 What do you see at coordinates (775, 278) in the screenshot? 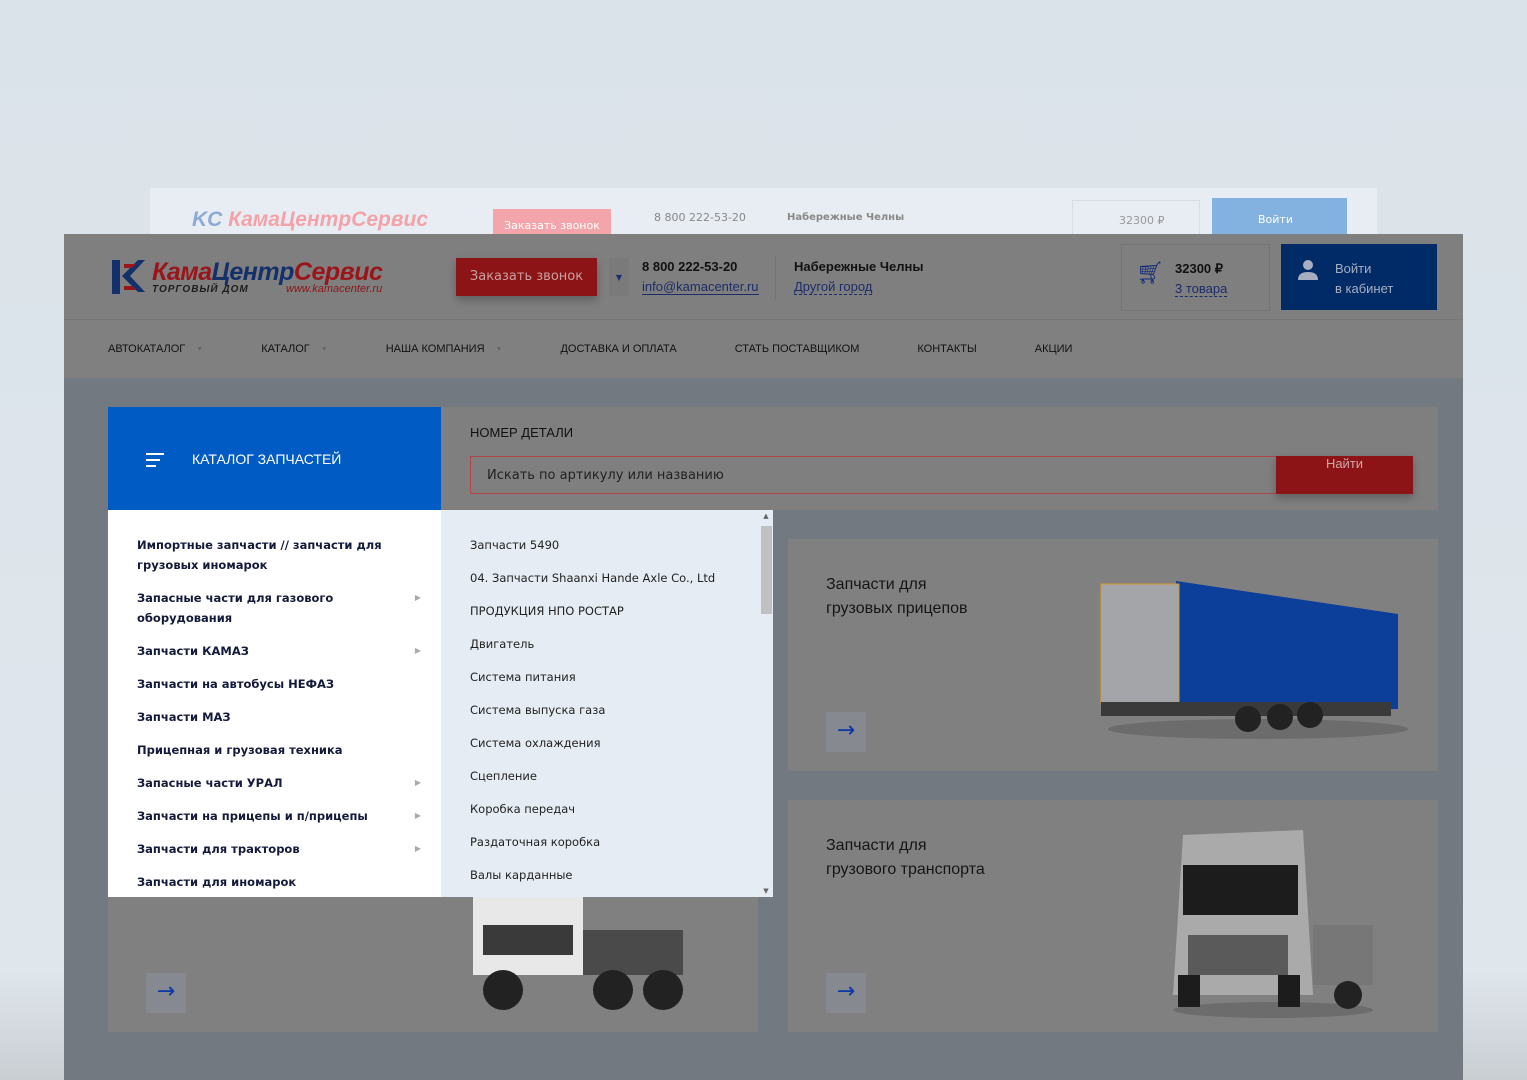
I see `divider` at bounding box center [775, 278].